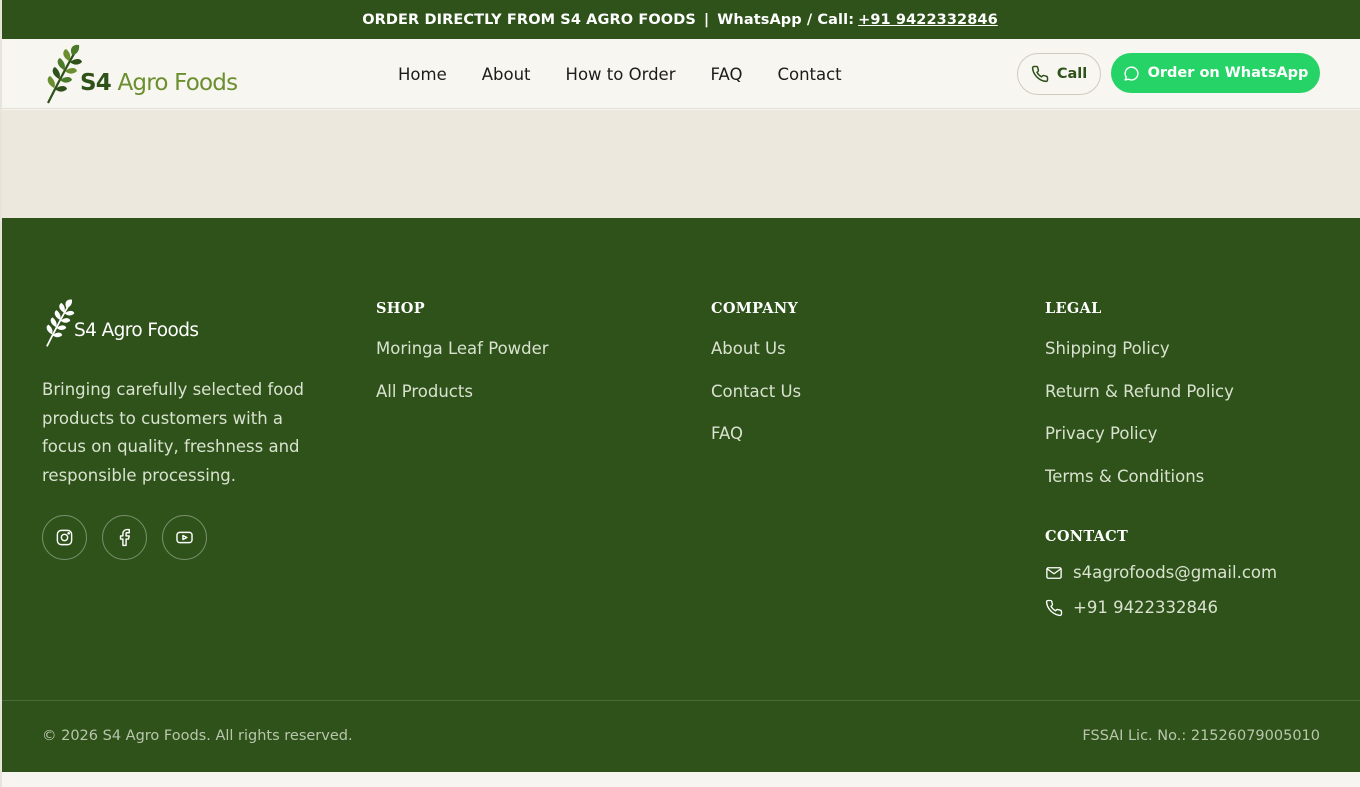  I want to click on mail-icon, so click(1054, 572).